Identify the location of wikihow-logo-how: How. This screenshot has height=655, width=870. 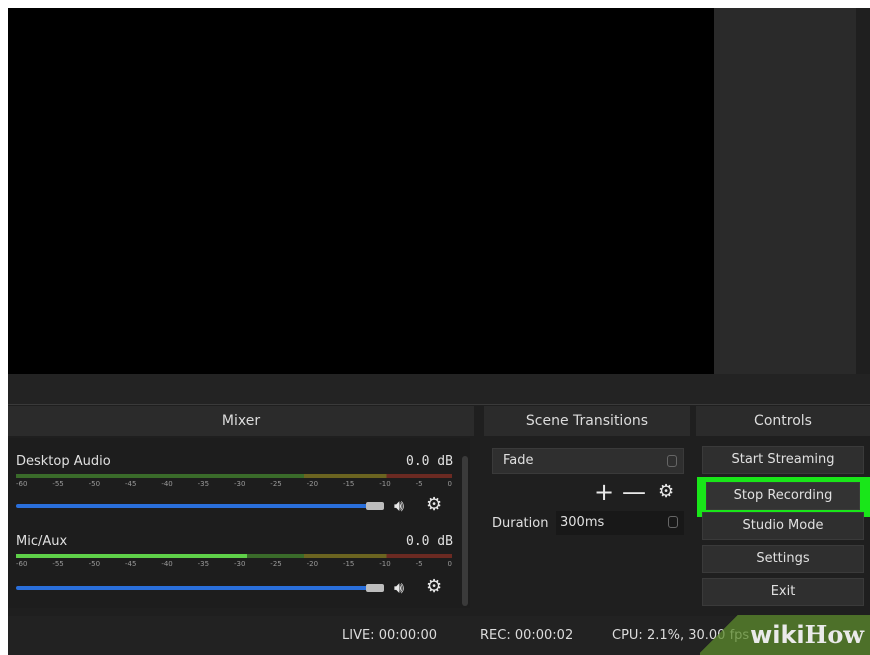
(834, 634).